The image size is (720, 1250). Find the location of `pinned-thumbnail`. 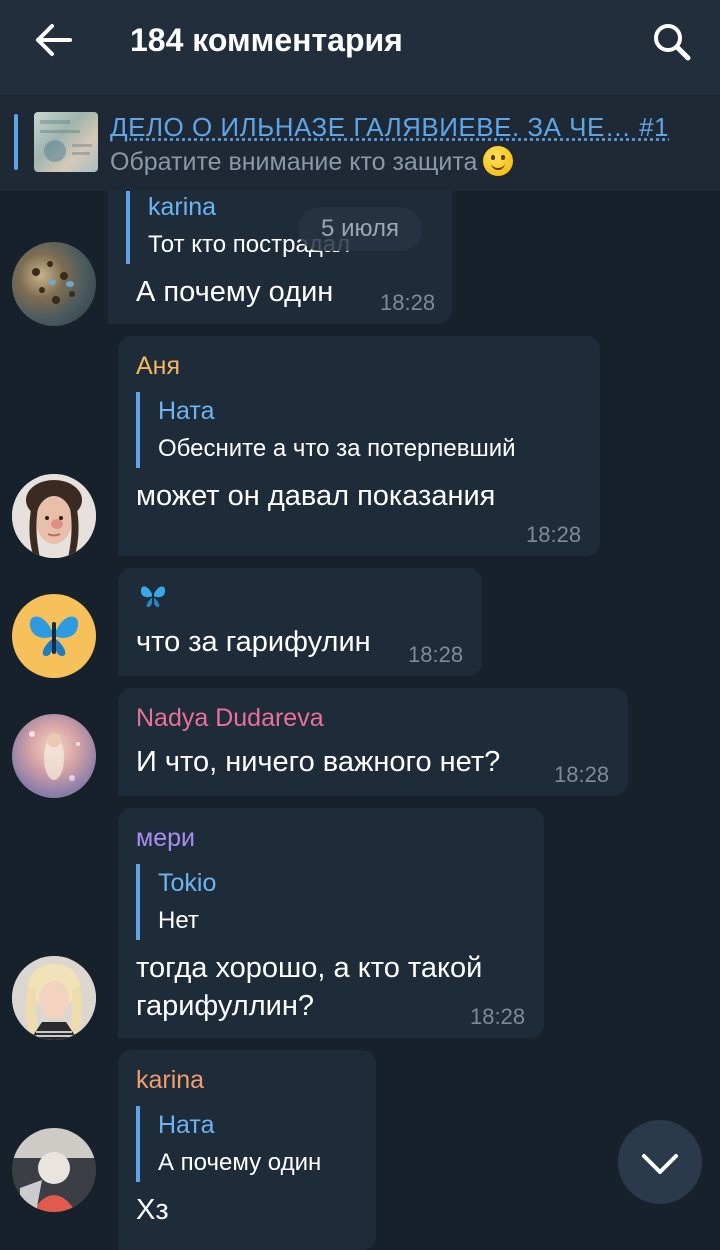

pinned-thumbnail is located at coordinates (66, 142).